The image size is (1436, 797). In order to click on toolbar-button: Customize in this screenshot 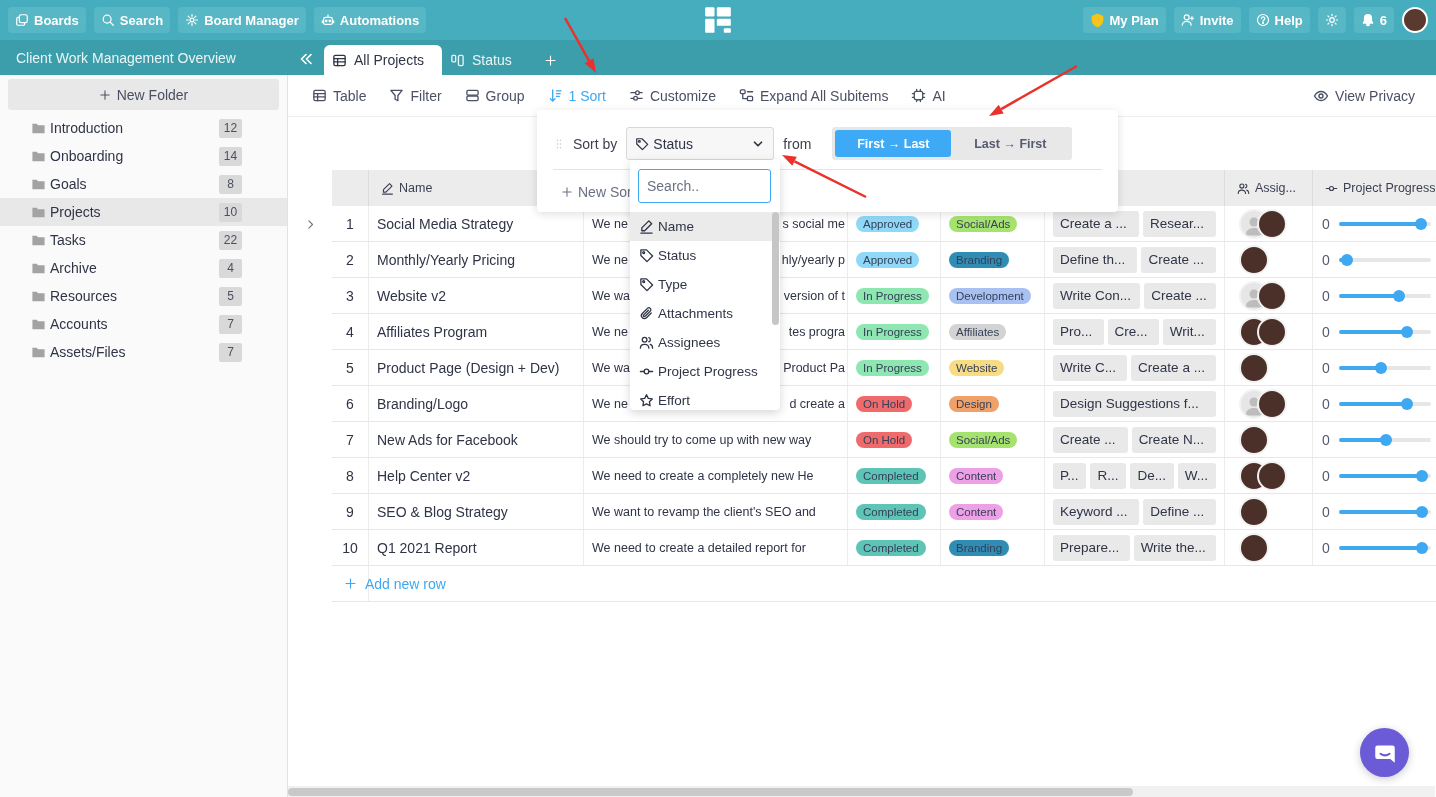, I will do `click(672, 95)`.